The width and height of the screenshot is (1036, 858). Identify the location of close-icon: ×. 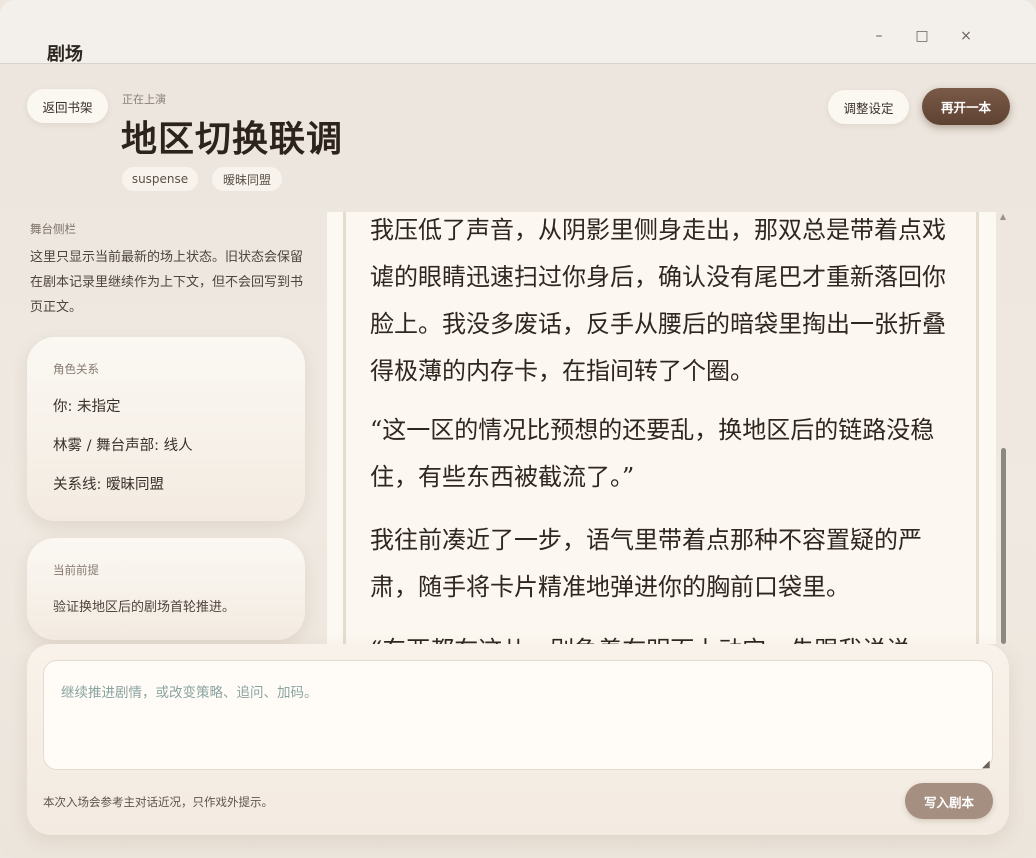
(966, 36).